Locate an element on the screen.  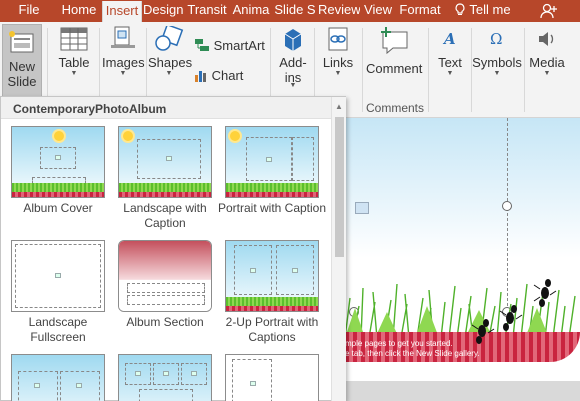
share-icon is located at coordinates (549, 13).